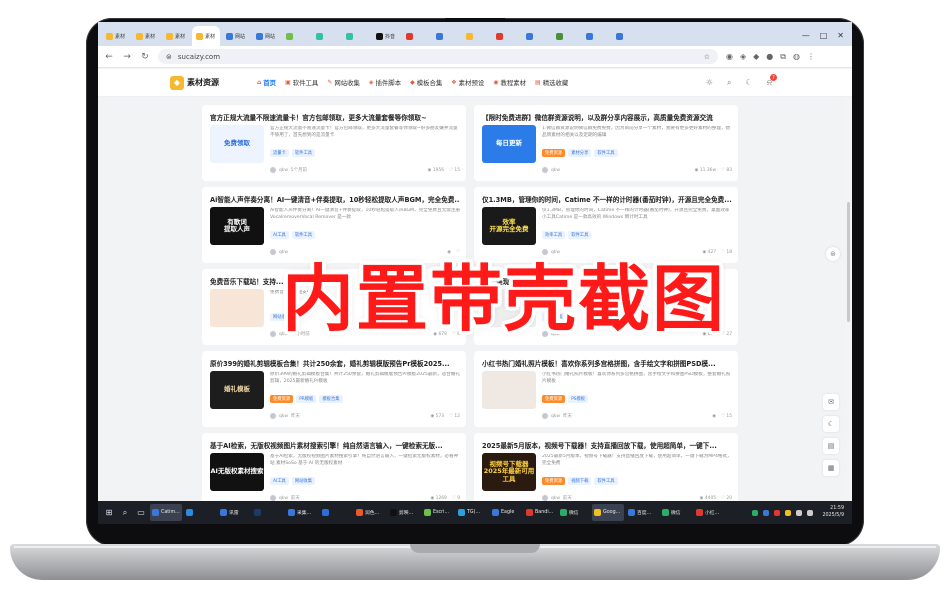 Image resolution: width=950 pixels, height=600 pixels. Describe the element at coordinates (831, 424) in the screenshot. I see `dark-mode-icon: ☾` at that location.